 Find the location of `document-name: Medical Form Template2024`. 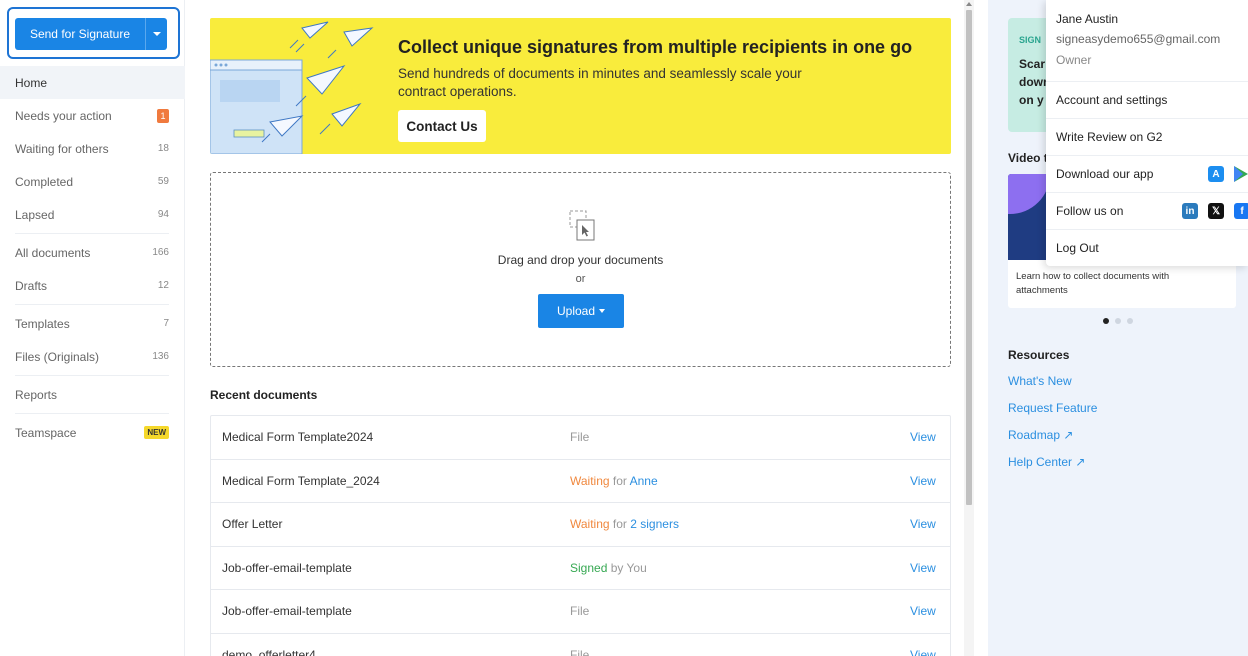

document-name: Medical Form Template2024 is located at coordinates (298, 437).